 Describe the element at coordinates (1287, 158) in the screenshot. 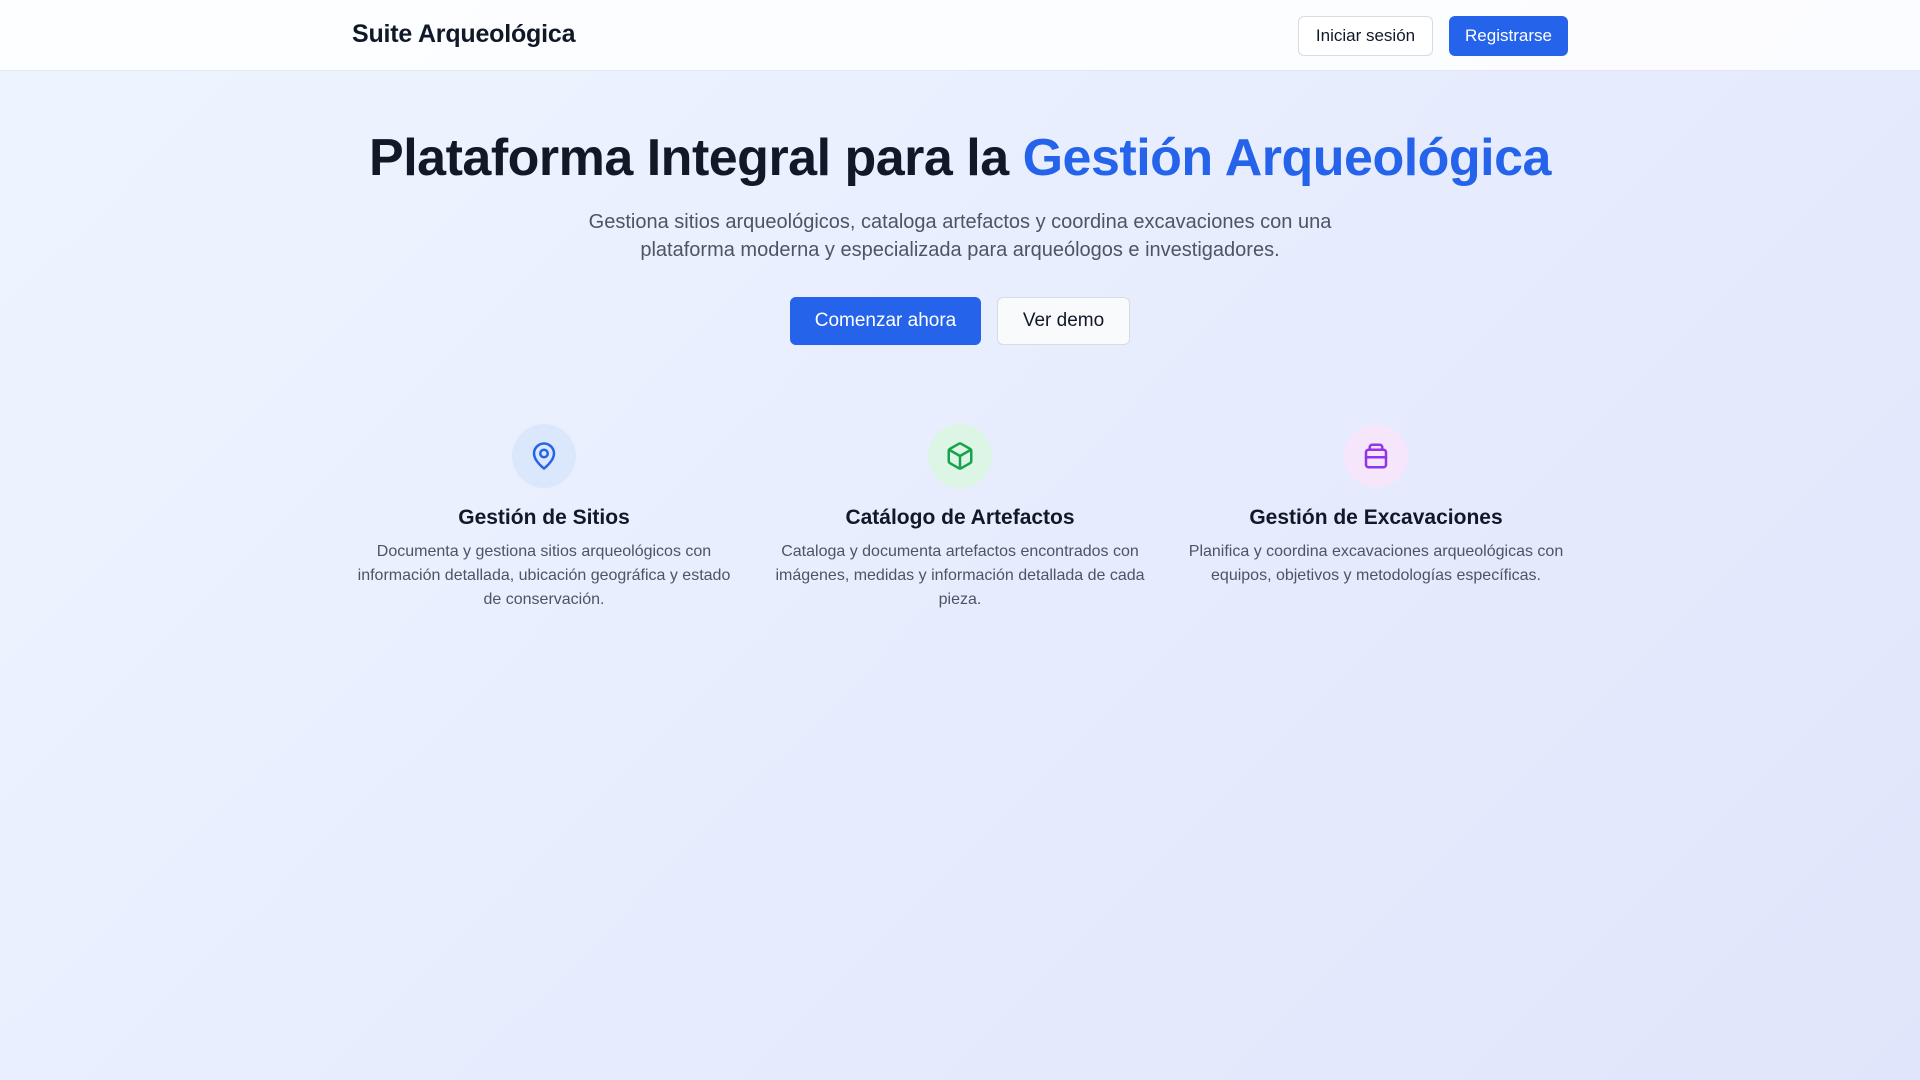

I see `hero-title-accent: Gestión Arqueológica` at that location.